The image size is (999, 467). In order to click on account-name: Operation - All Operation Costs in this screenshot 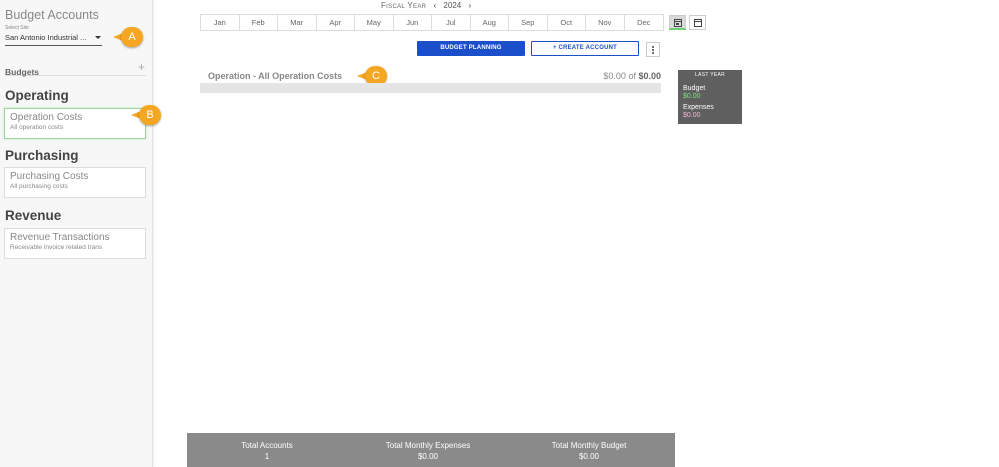, I will do `click(275, 76)`.